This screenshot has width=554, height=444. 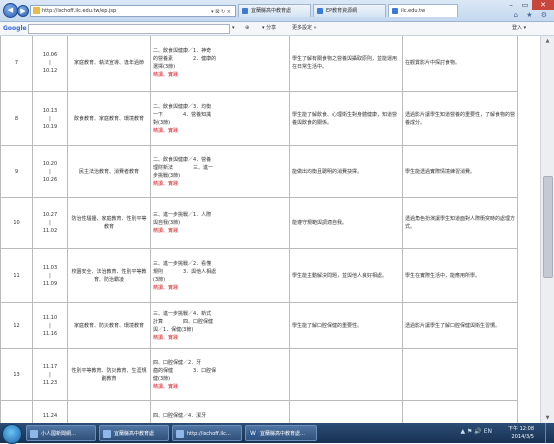 I want to click on date-line: 10.12, so click(x=50, y=71).